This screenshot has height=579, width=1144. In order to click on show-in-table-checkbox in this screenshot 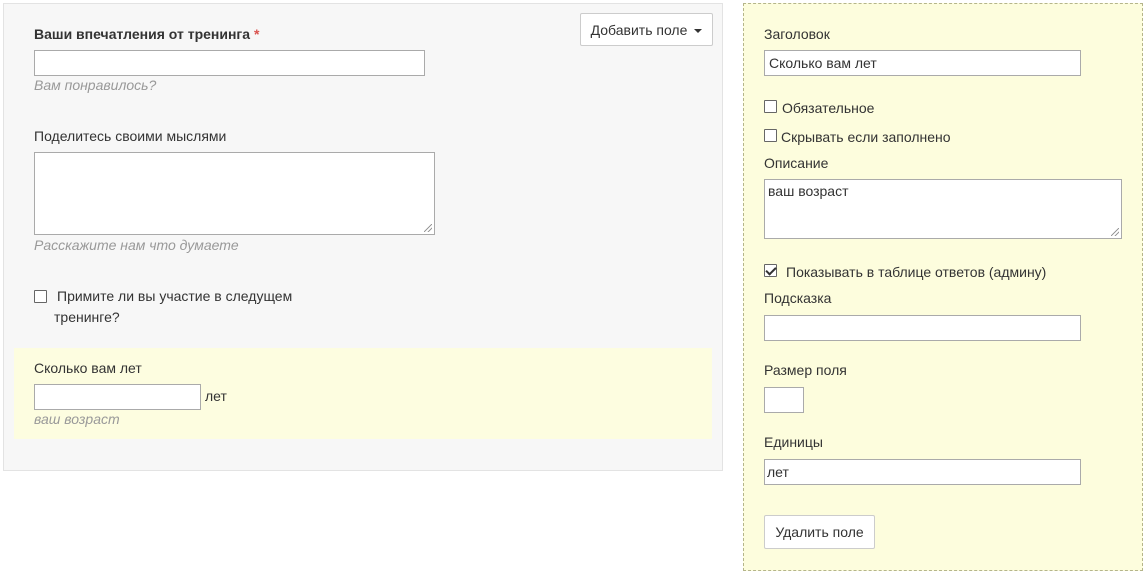, I will do `click(770, 270)`.